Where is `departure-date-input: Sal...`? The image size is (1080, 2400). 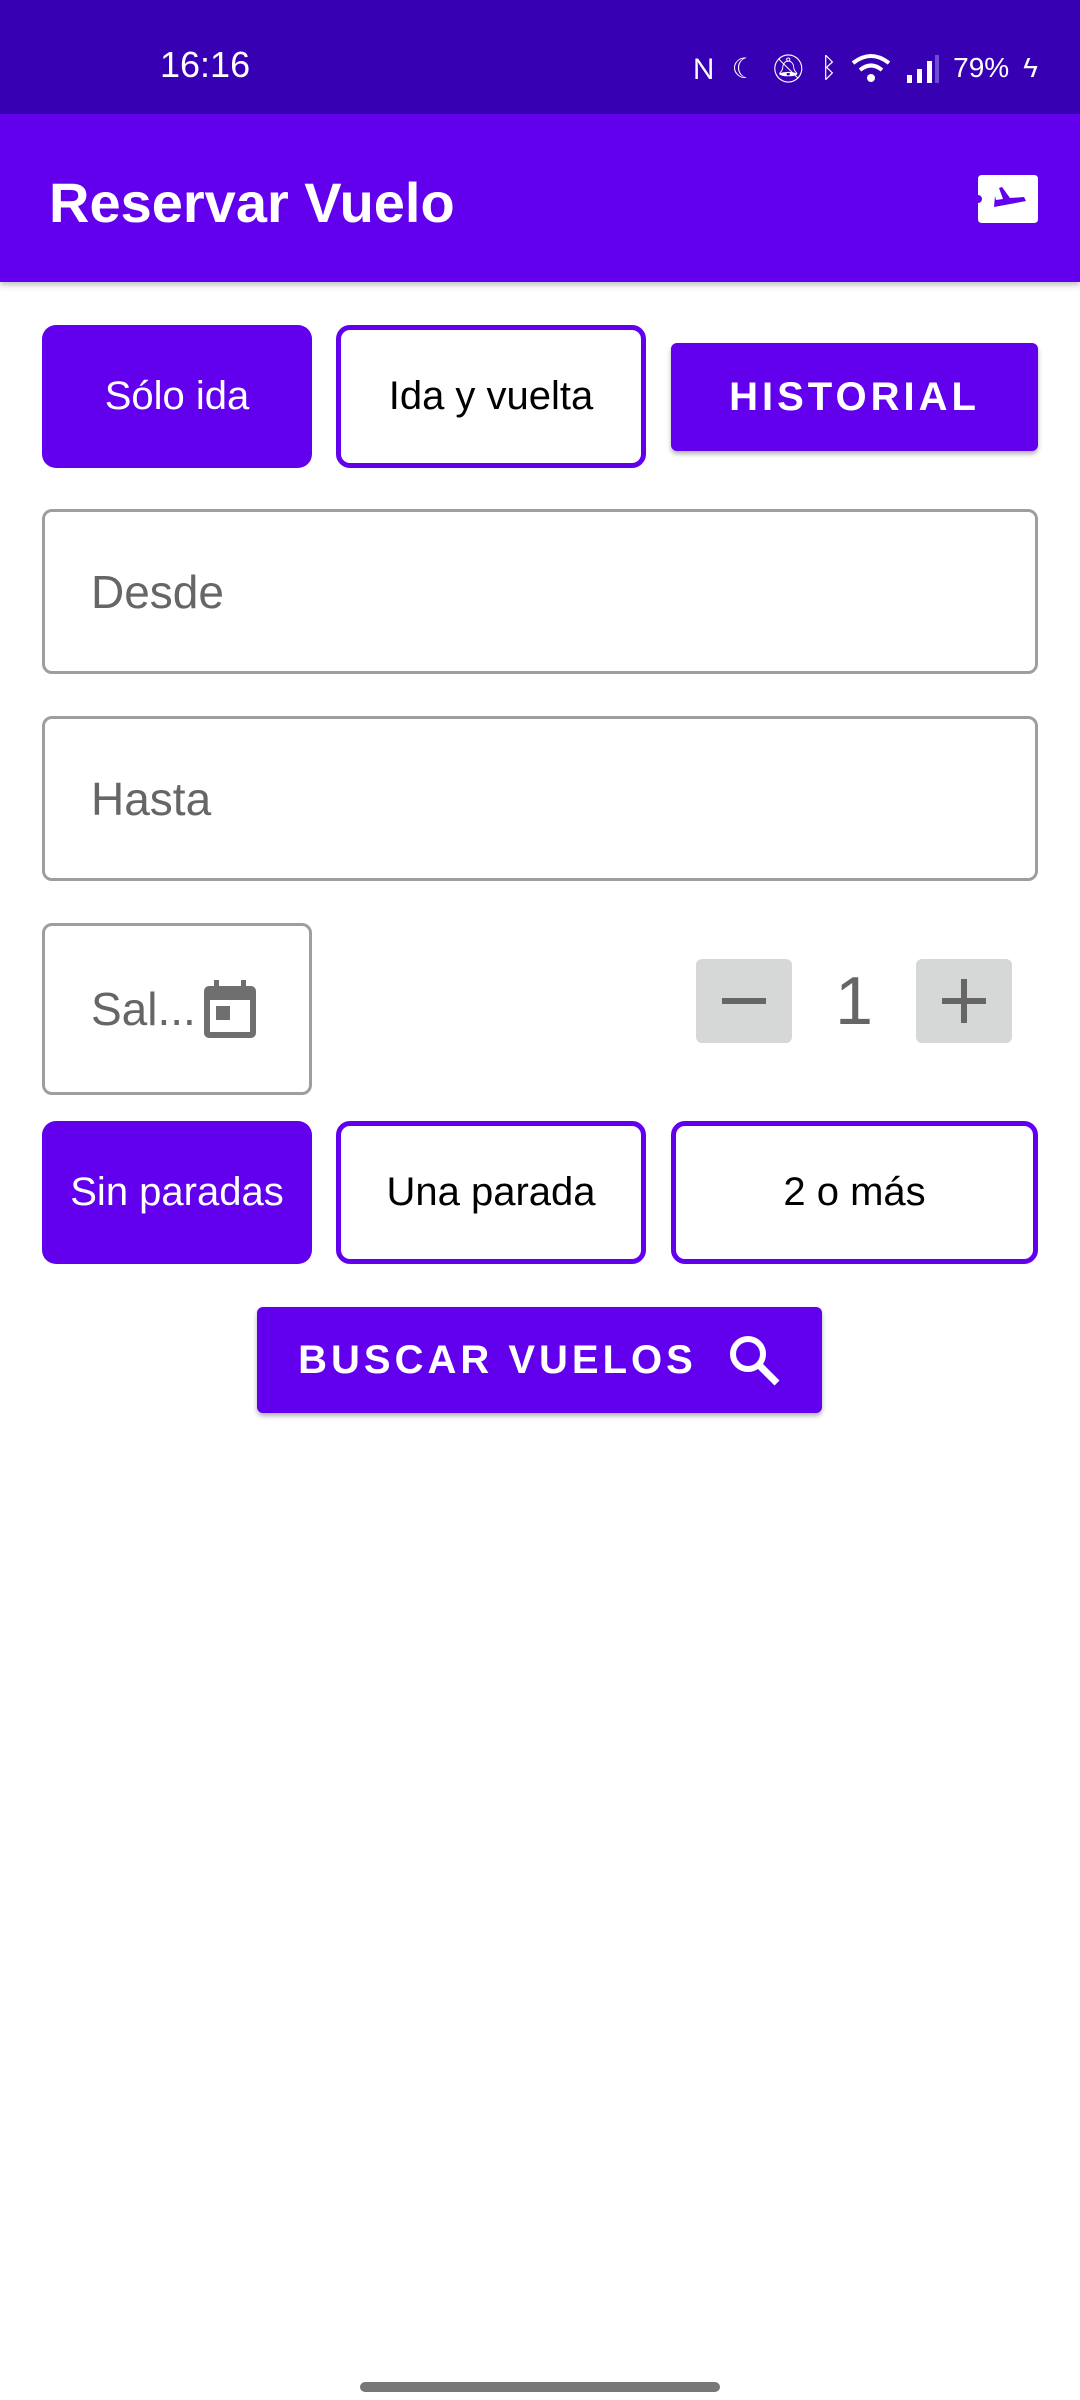 departure-date-input: Sal... is located at coordinates (177, 1009).